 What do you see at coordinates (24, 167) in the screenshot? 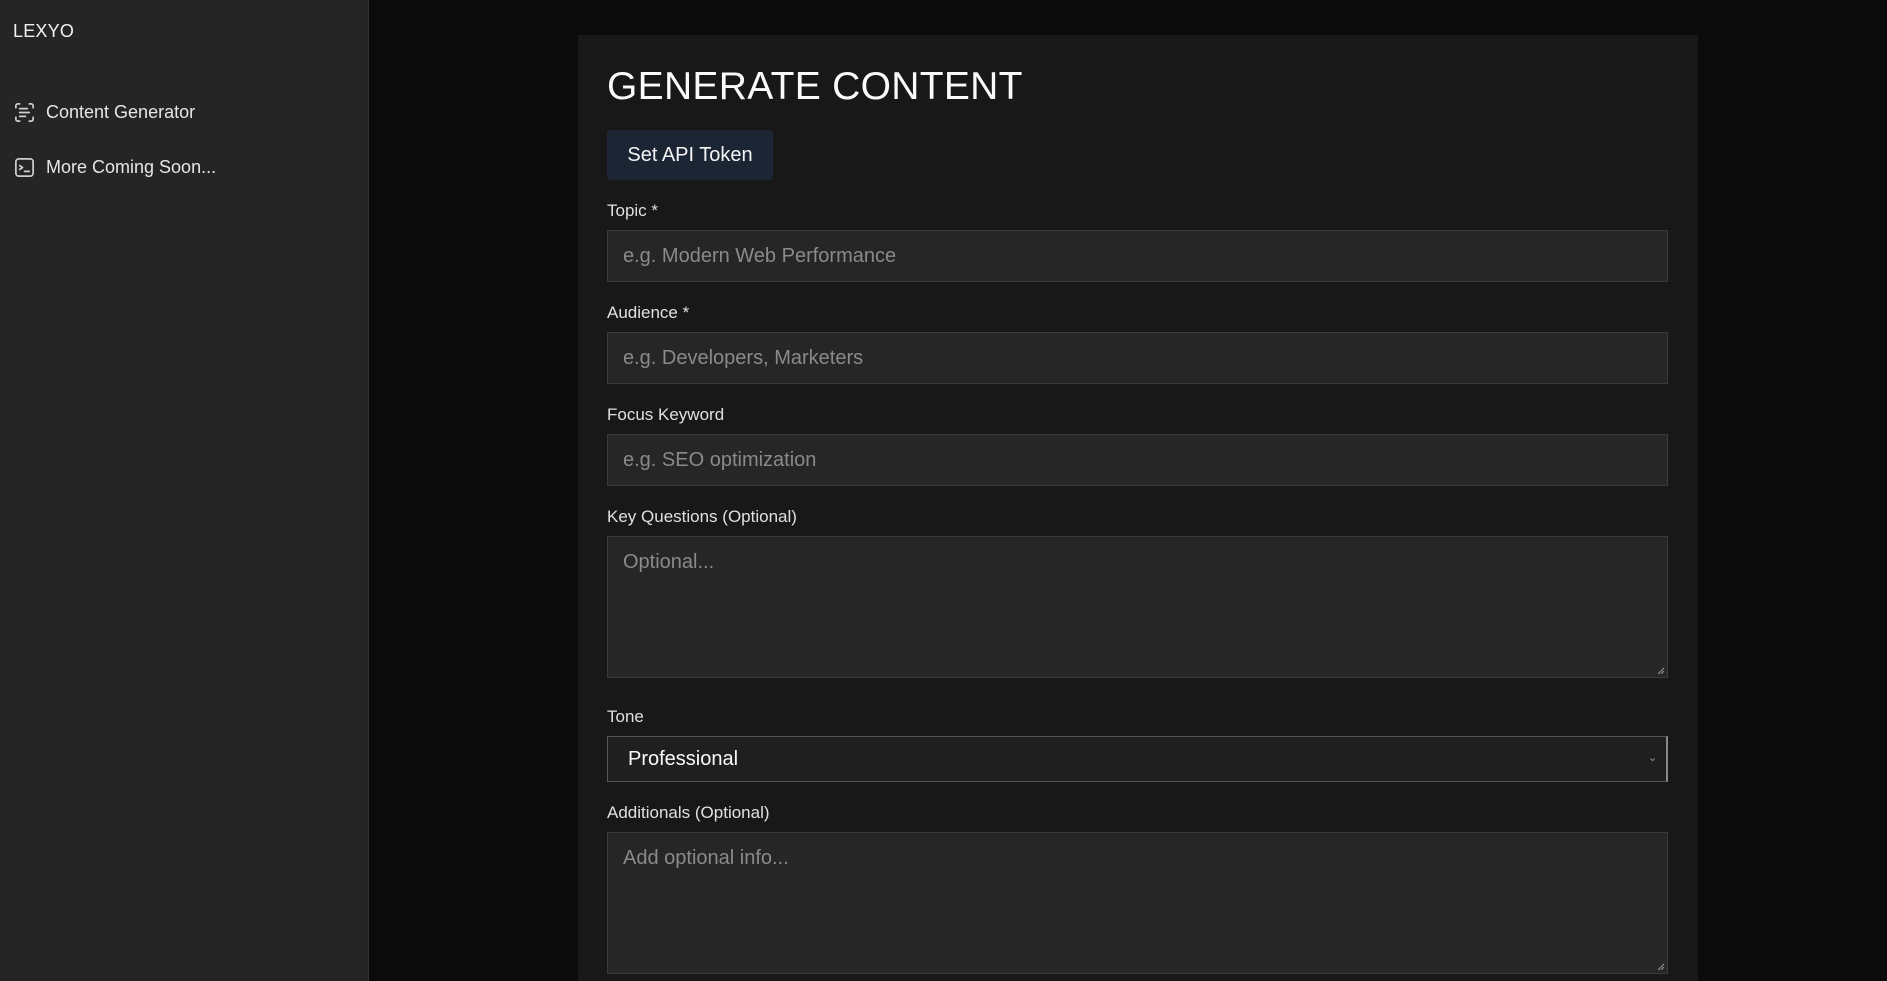
I see `terminal-square-icon` at bounding box center [24, 167].